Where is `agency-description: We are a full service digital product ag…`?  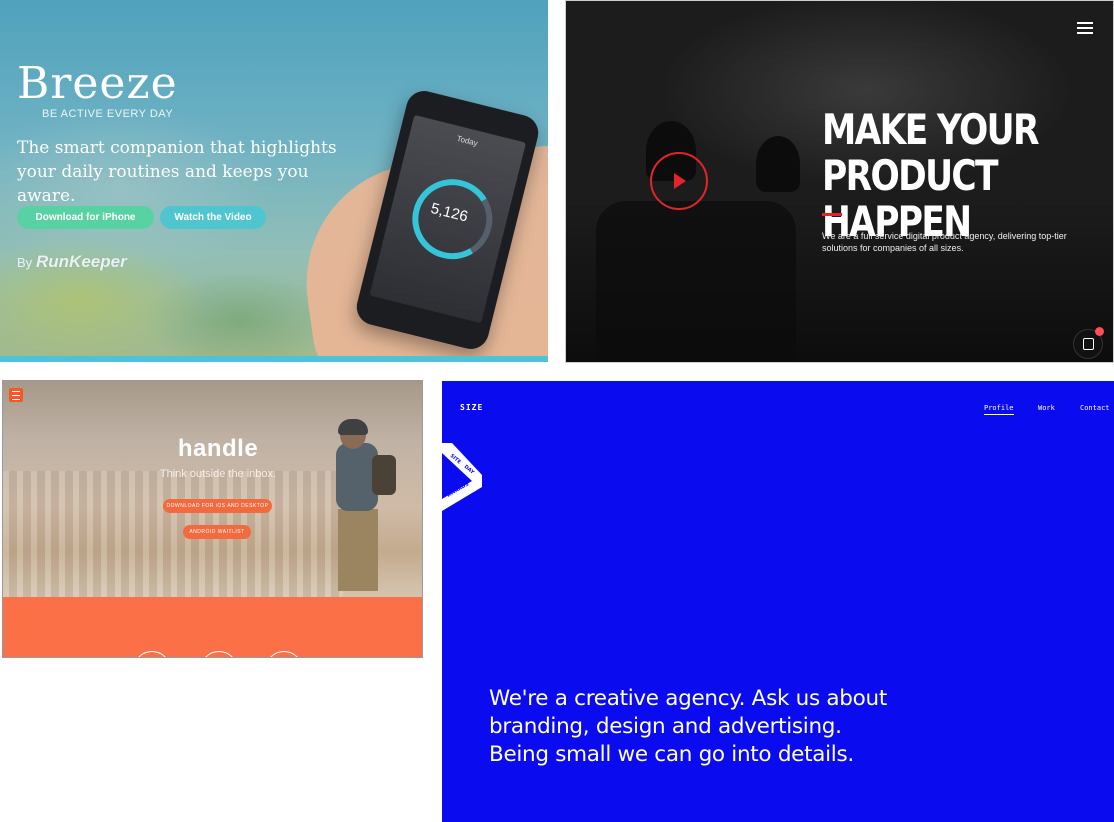 agency-description: We are a full service digital product ag… is located at coordinates (944, 242).